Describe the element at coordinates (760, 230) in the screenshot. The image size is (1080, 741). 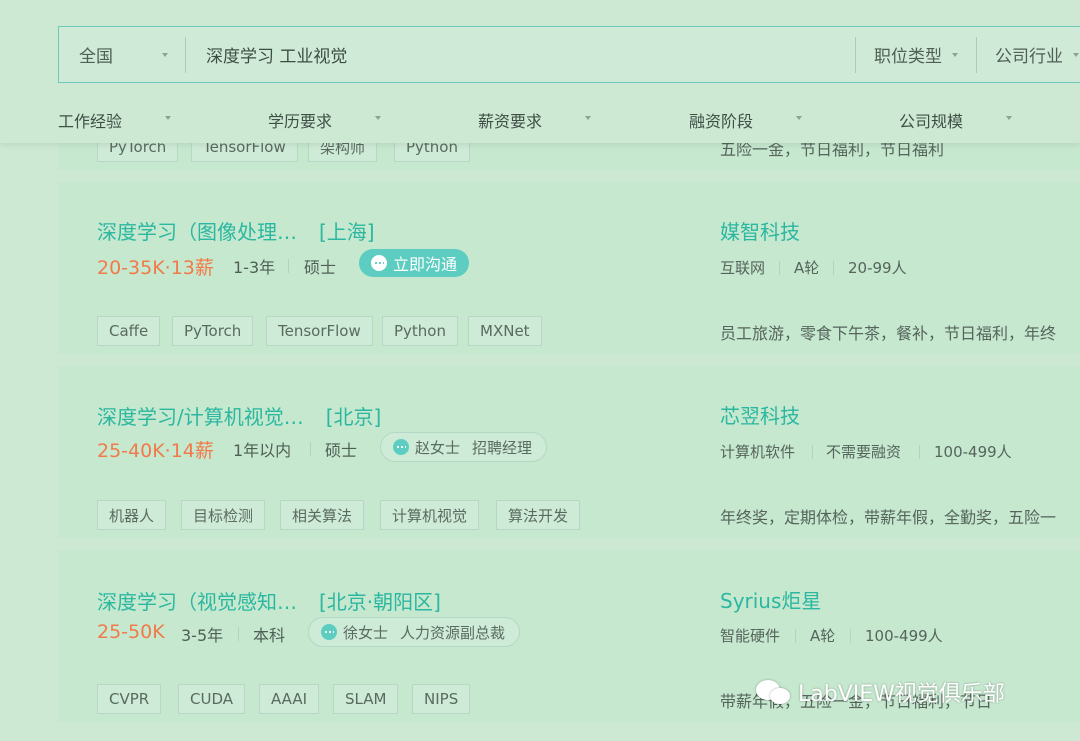
I see `company-name: 媒智科技` at that location.